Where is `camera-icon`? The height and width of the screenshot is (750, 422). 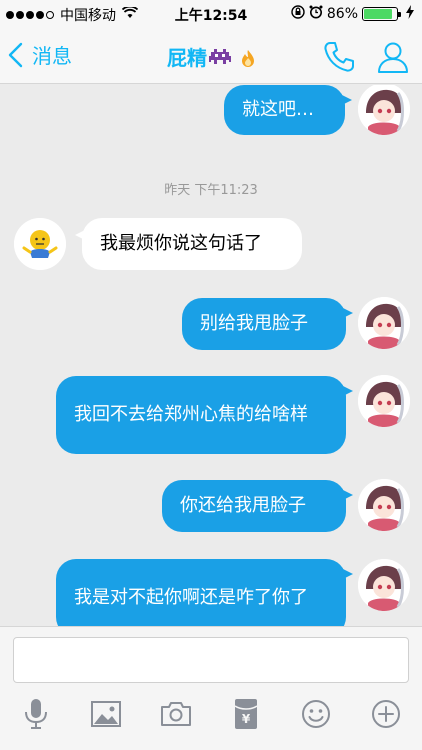 camera-icon is located at coordinates (176, 714).